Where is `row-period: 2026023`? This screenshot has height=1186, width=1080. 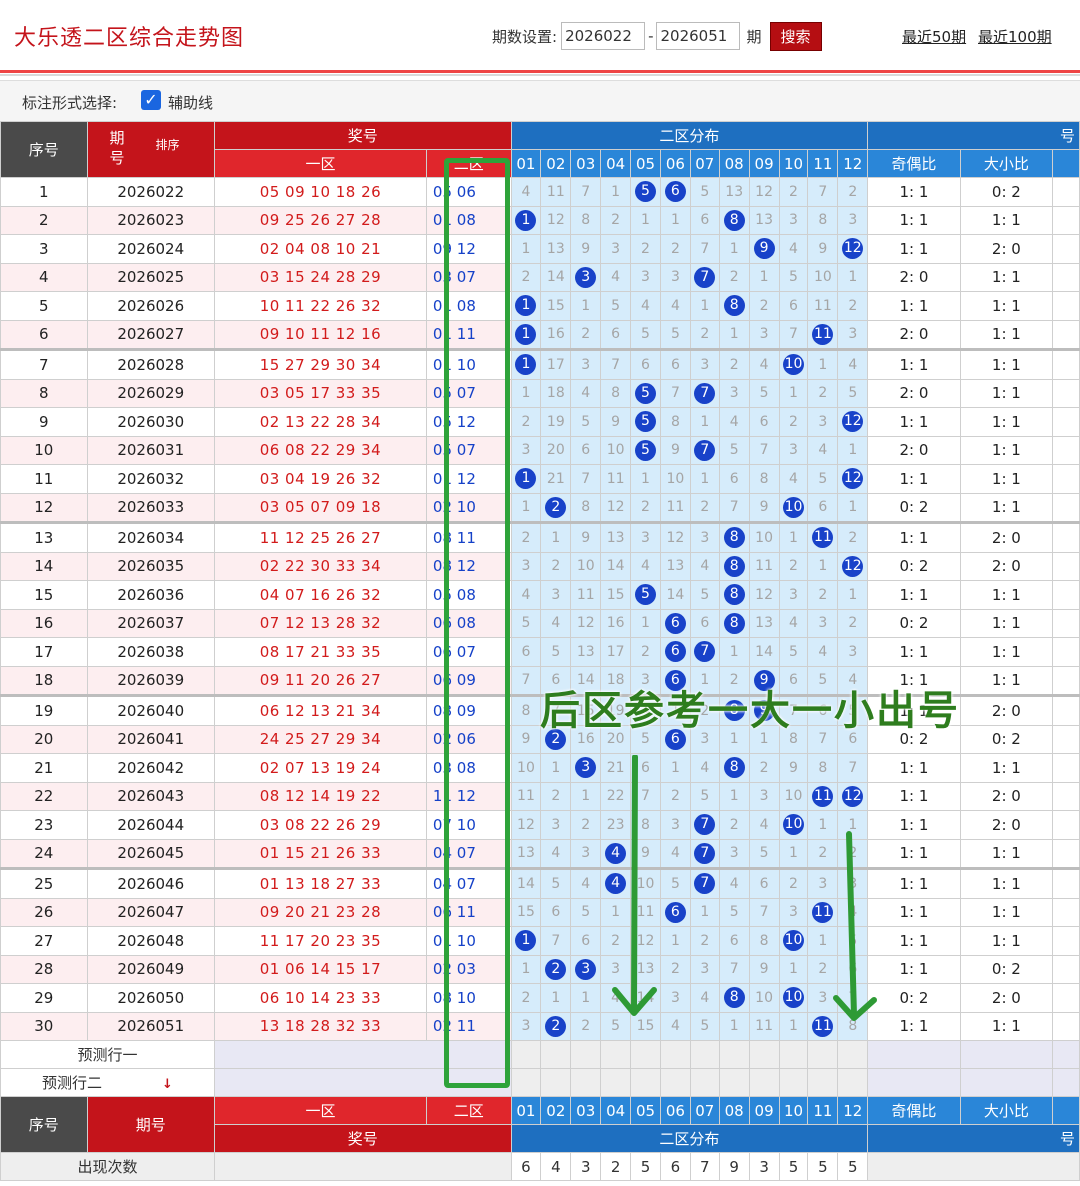 row-period: 2026023 is located at coordinates (151, 220).